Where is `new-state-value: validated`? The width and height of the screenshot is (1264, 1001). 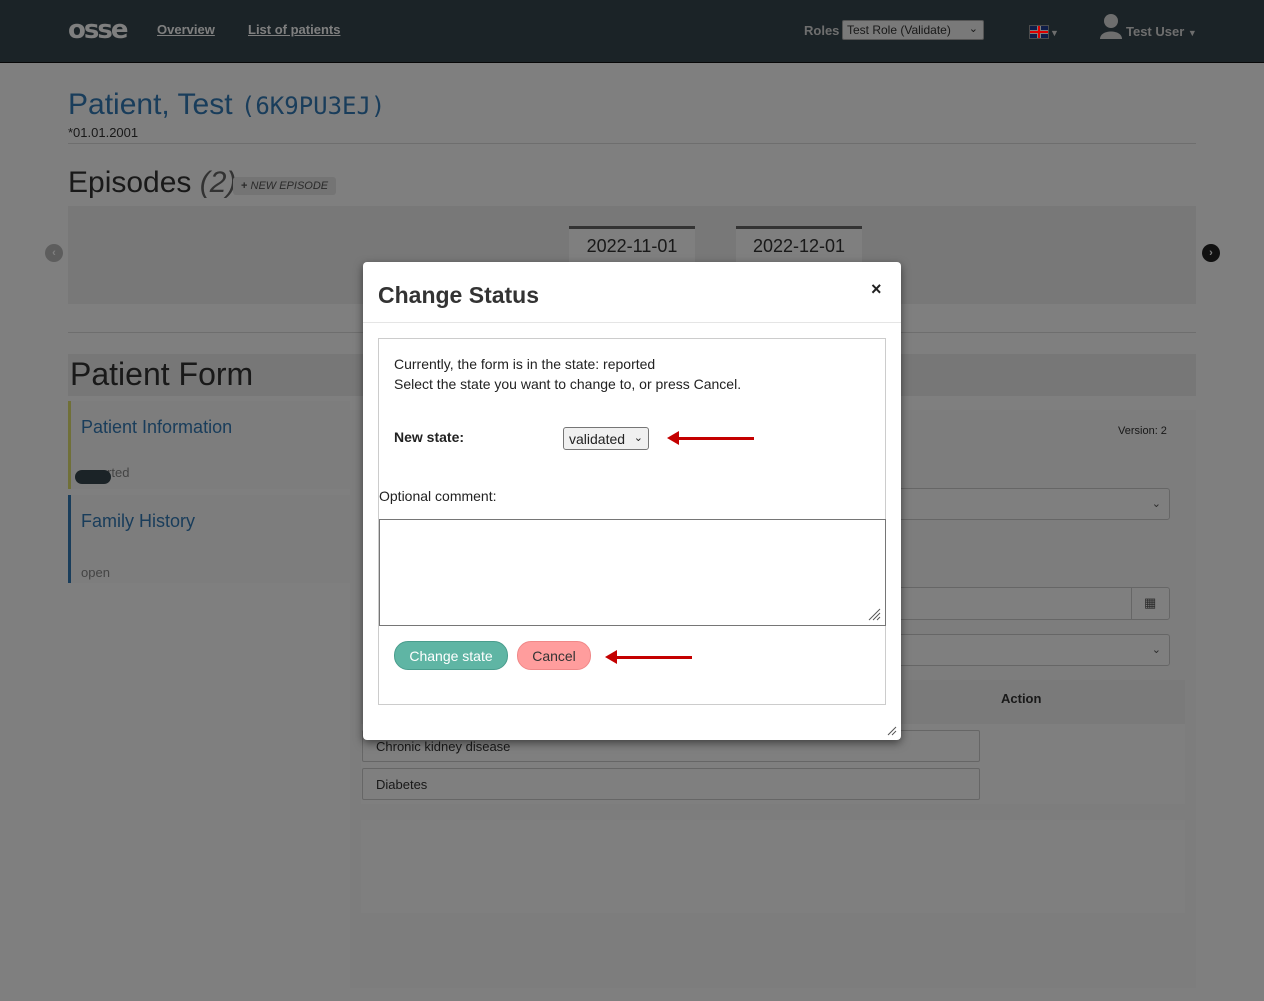 new-state-value: validated is located at coordinates (597, 439).